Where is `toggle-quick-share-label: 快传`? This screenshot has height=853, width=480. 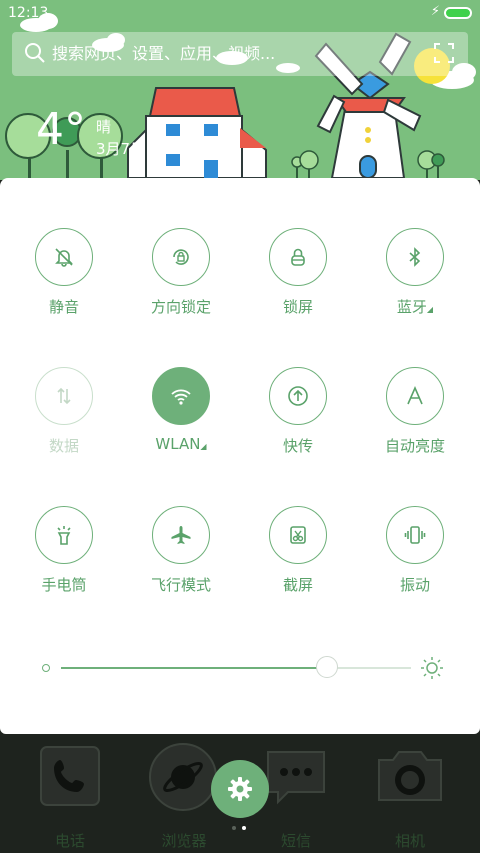 toggle-quick-share-label: 快传 is located at coordinates (297, 446).